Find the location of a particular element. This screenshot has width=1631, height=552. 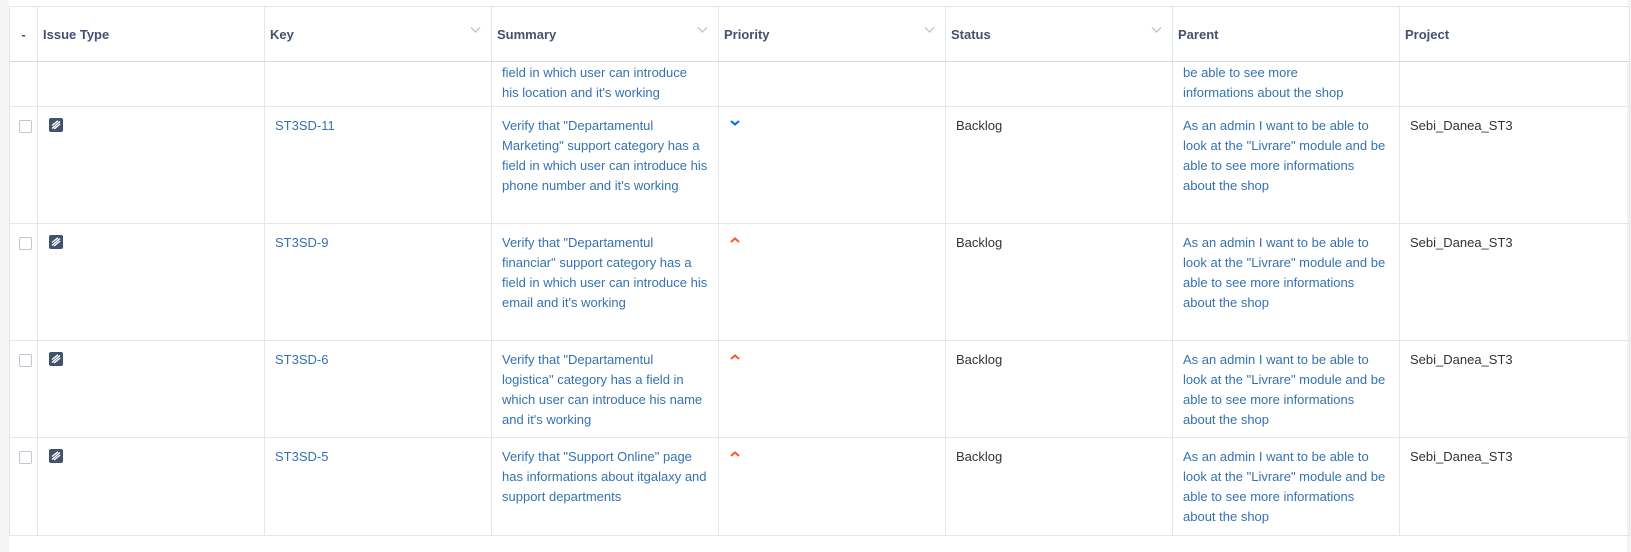

summary-link-line: his location and it's working is located at coordinates (594, 93).